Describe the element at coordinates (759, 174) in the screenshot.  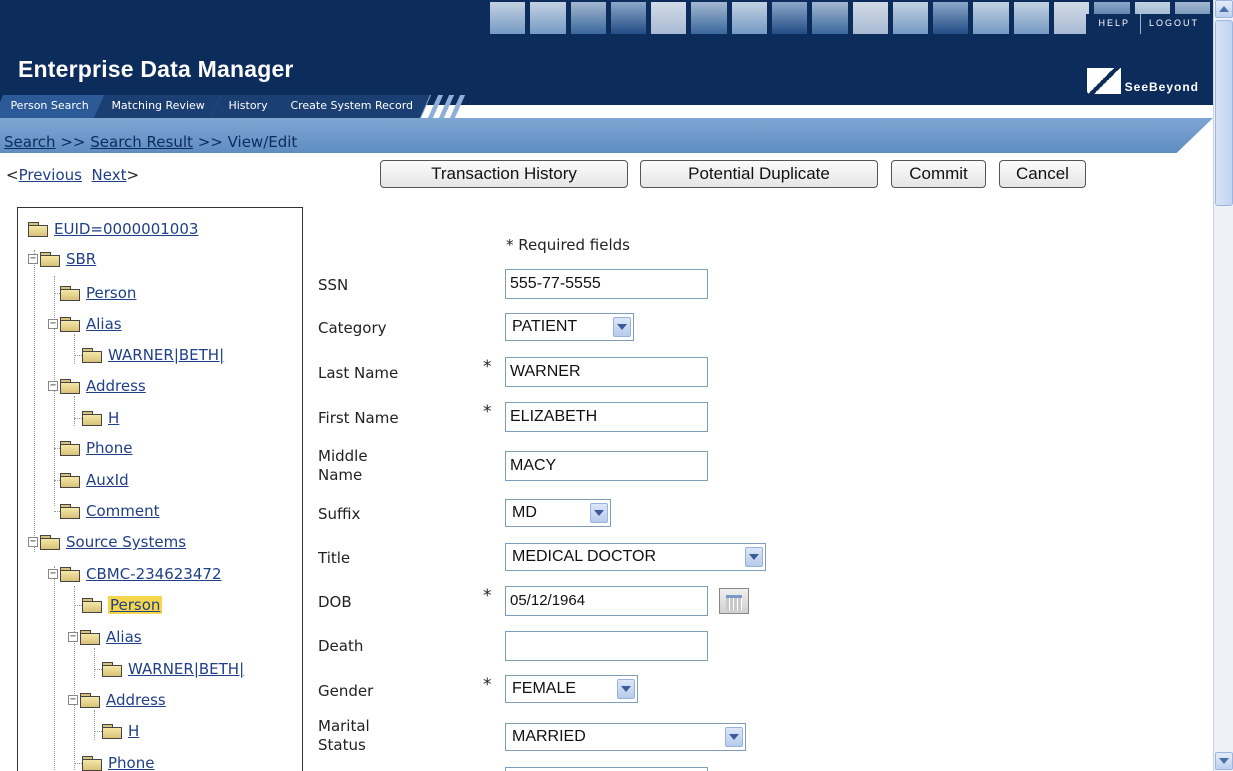
I see `potential-duplicate-button: Potential Duplicate` at that location.